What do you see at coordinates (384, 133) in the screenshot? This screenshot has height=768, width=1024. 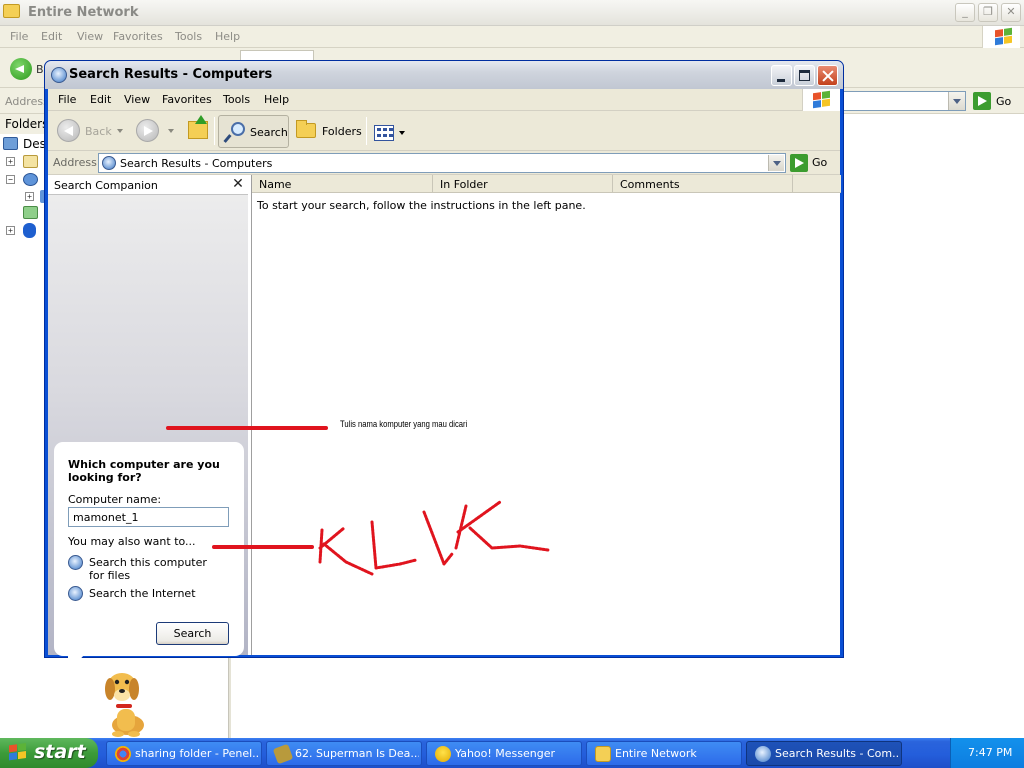 I see `views-icon` at bounding box center [384, 133].